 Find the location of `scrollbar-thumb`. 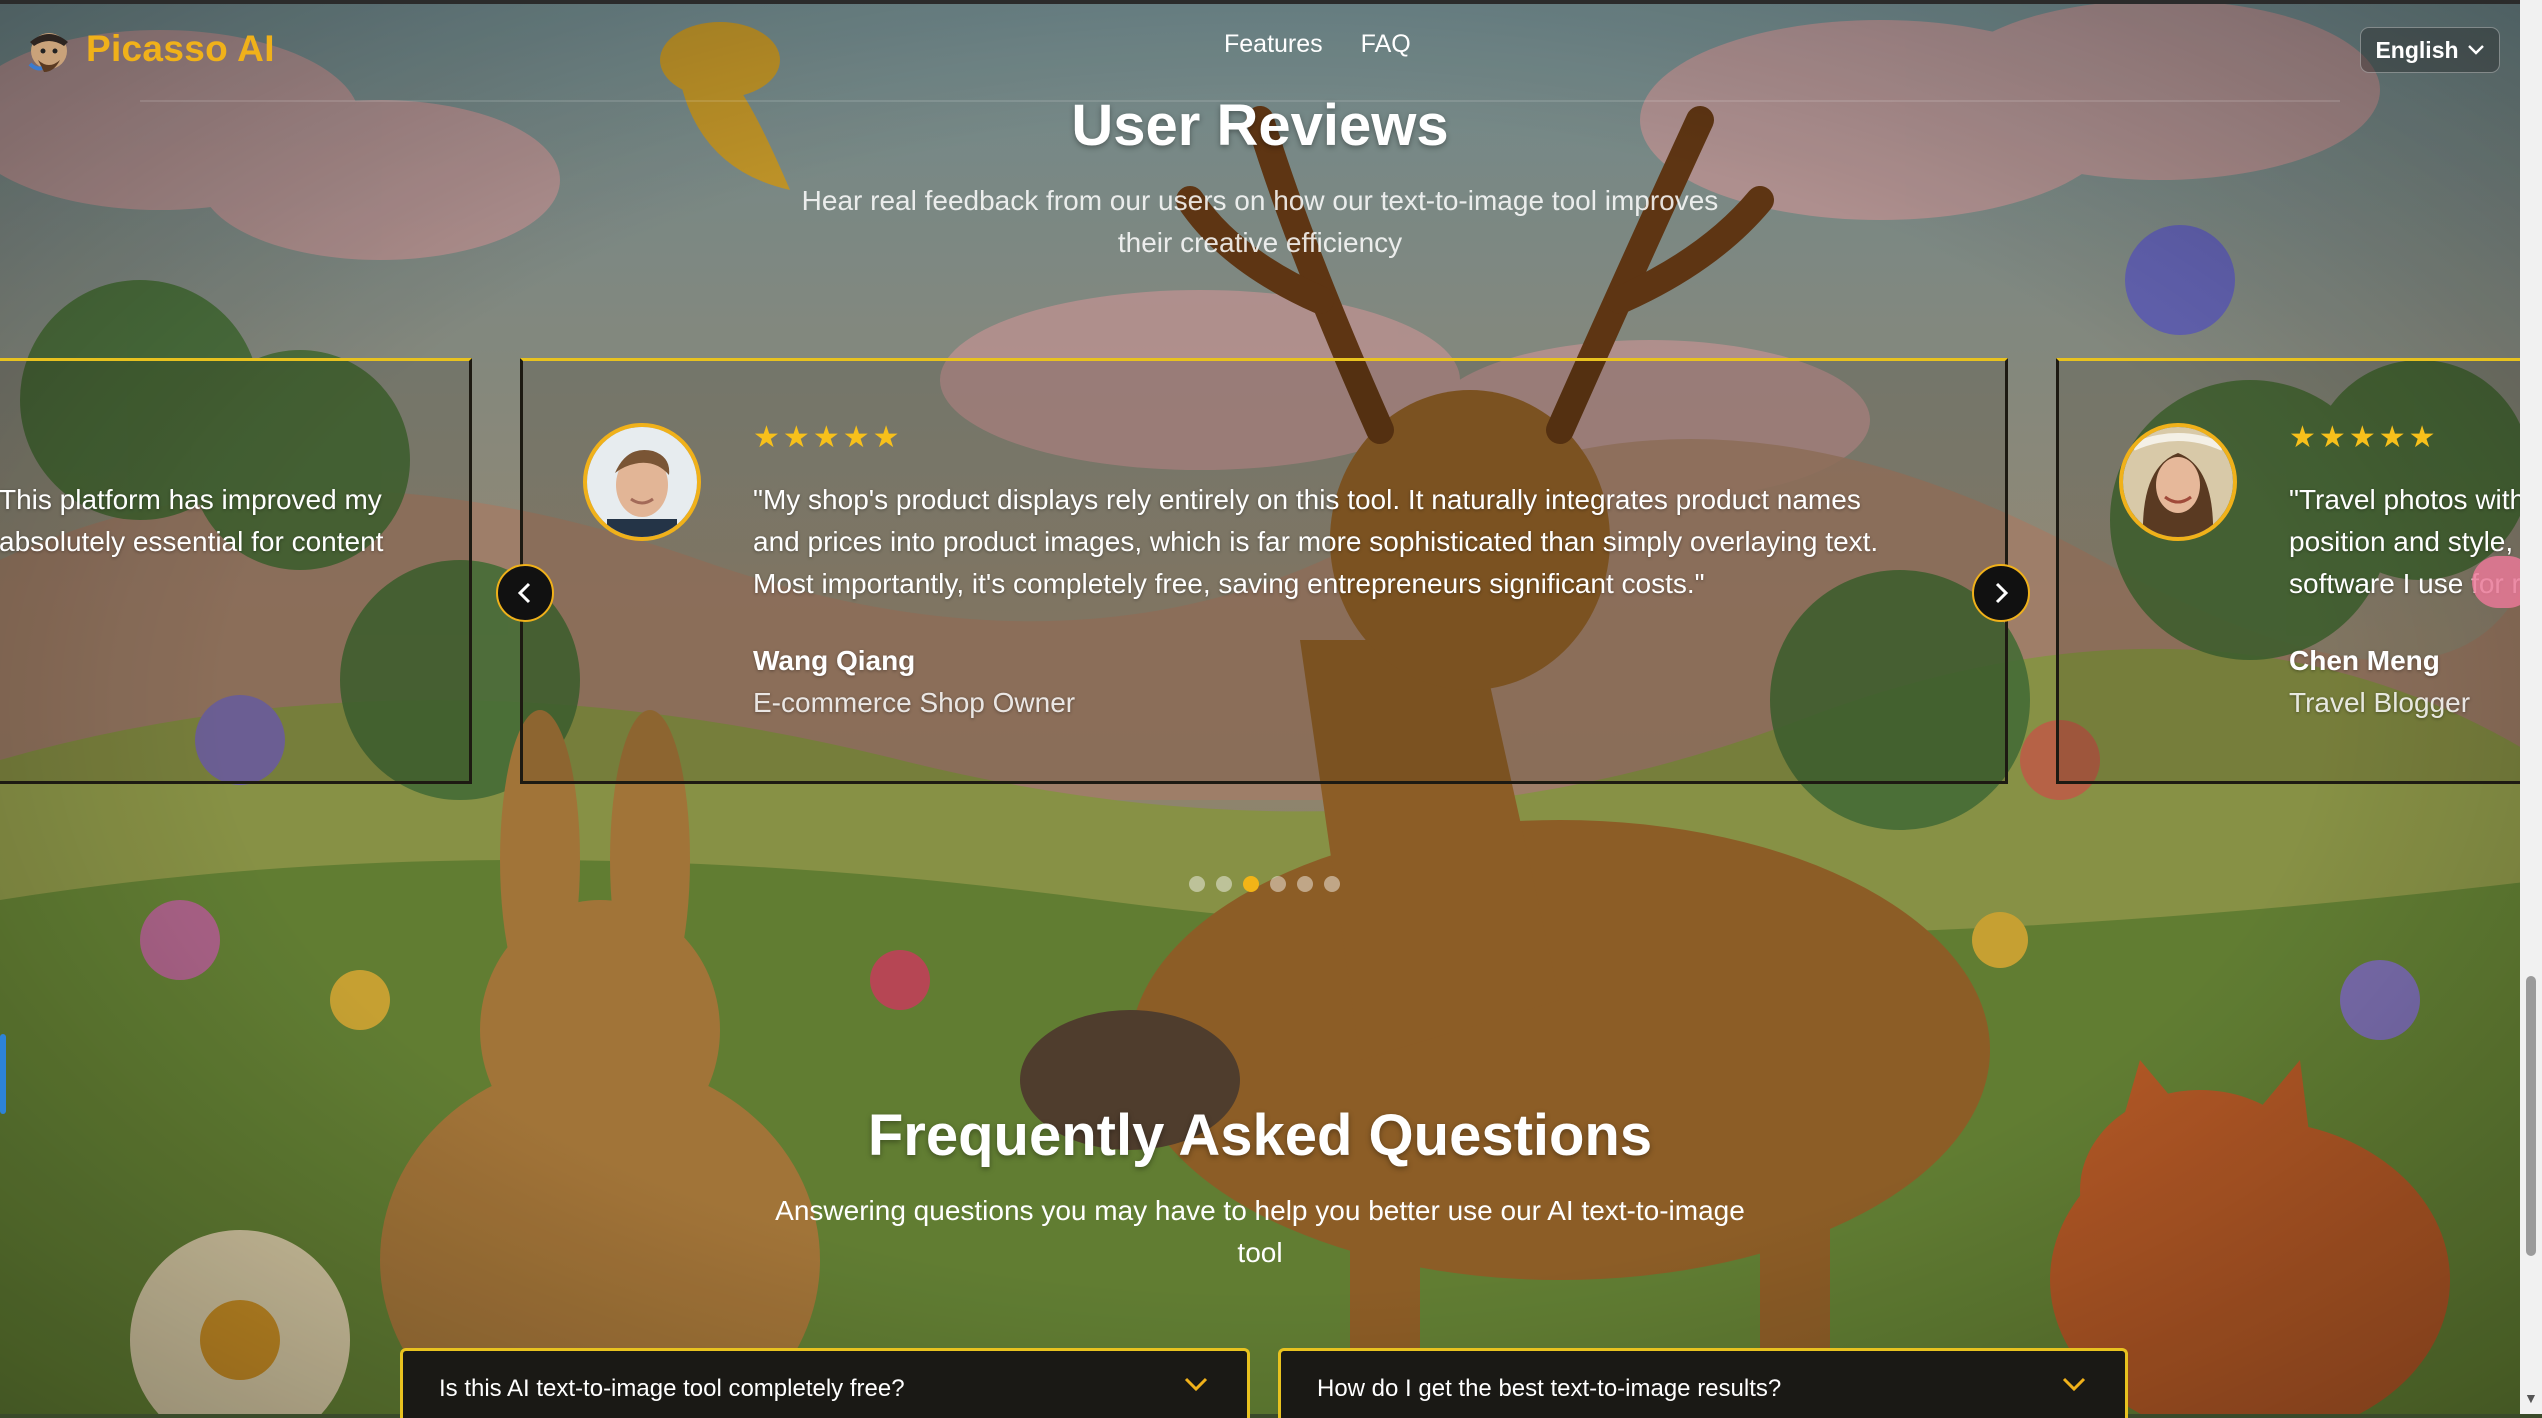

scrollbar-thumb is located at coordinates (2531, 1116).